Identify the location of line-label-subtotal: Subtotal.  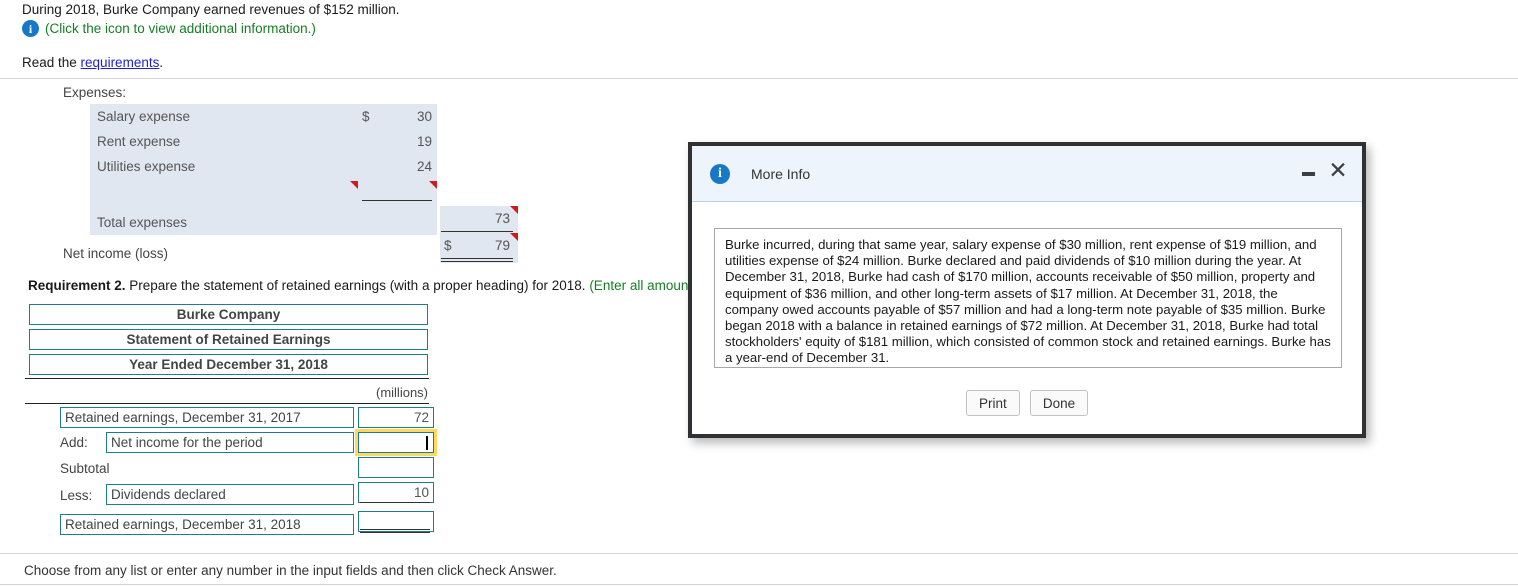
(85, 468).